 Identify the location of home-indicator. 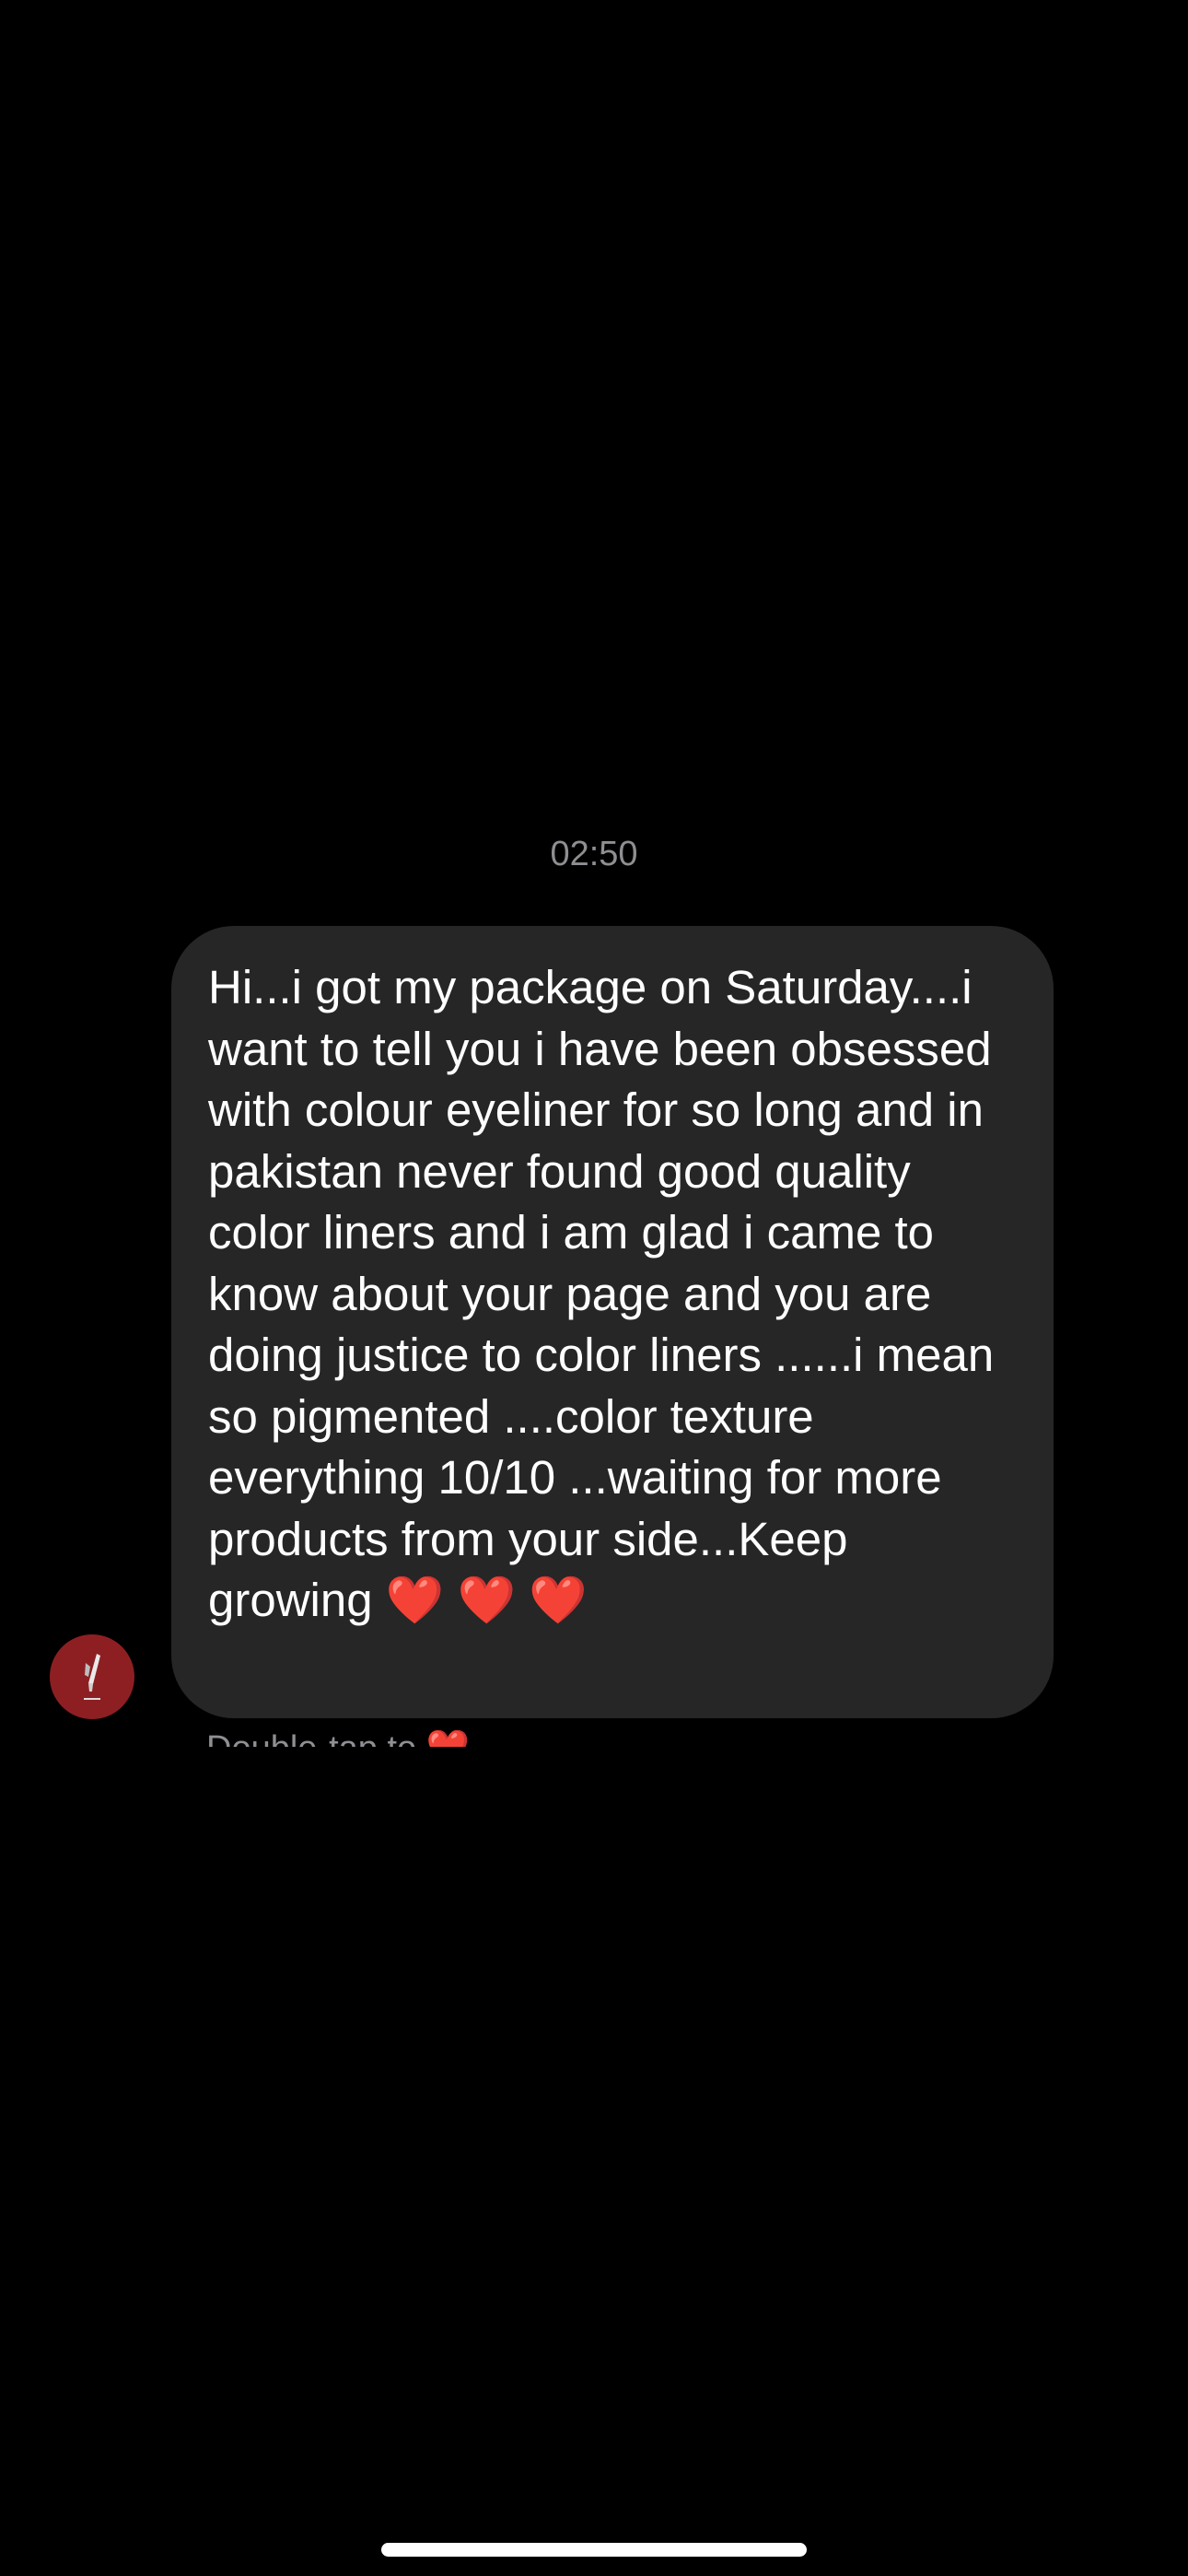
(594, 2550).